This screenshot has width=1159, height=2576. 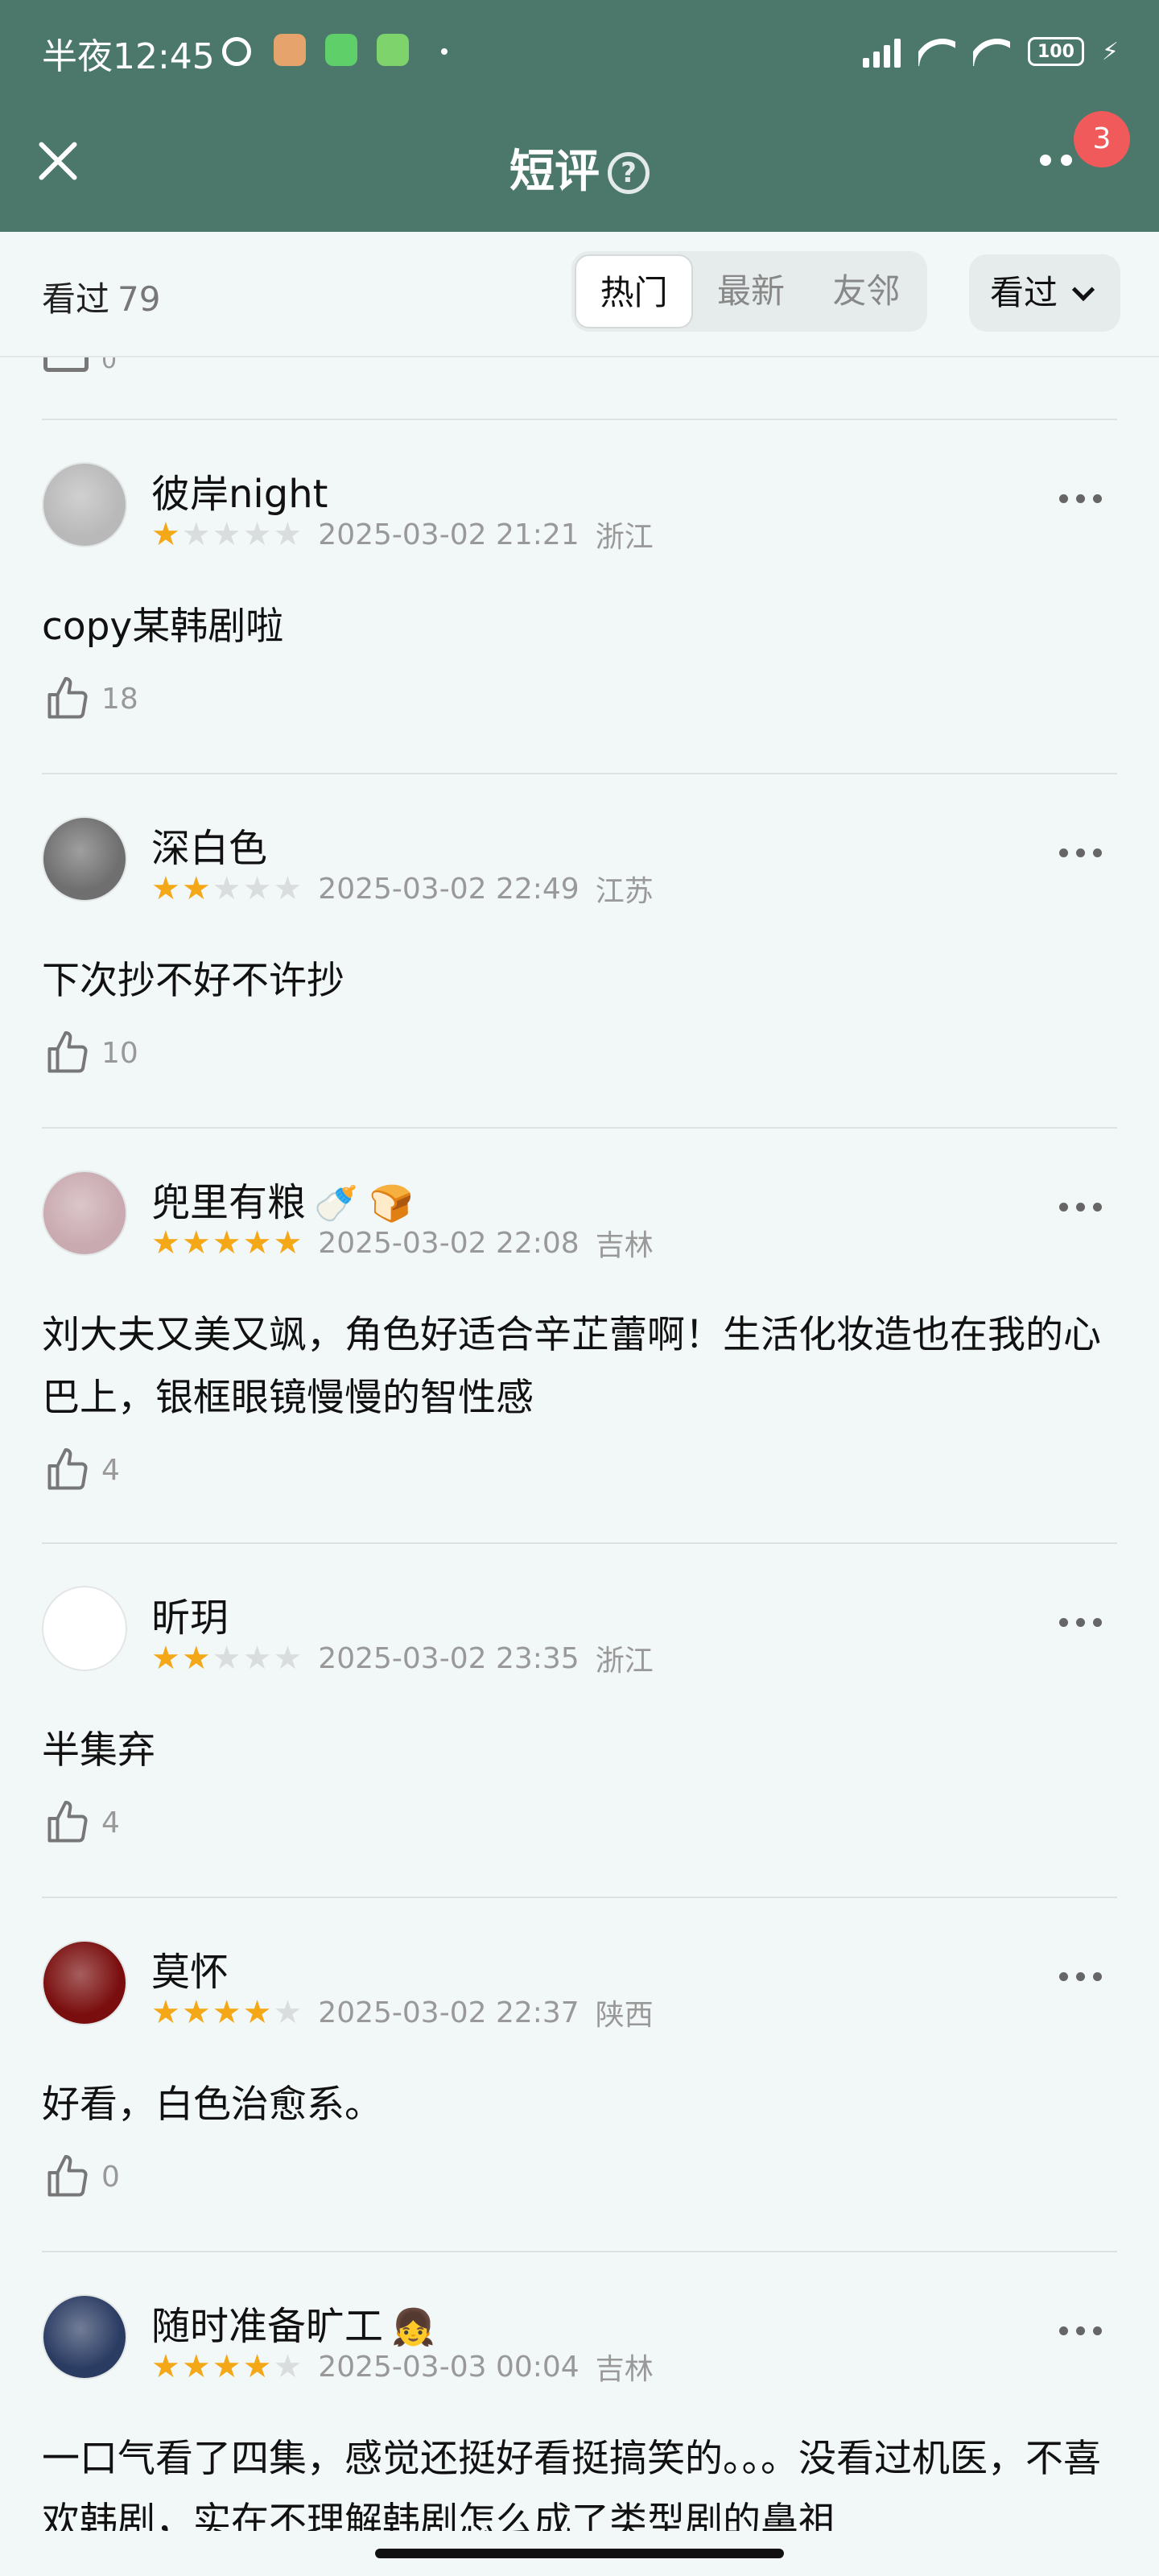 What do you see at coordinates (193, 981) in the screenshot?
I see `review-content: 下次抄不好不许抄` at bounding box center [193, 981].